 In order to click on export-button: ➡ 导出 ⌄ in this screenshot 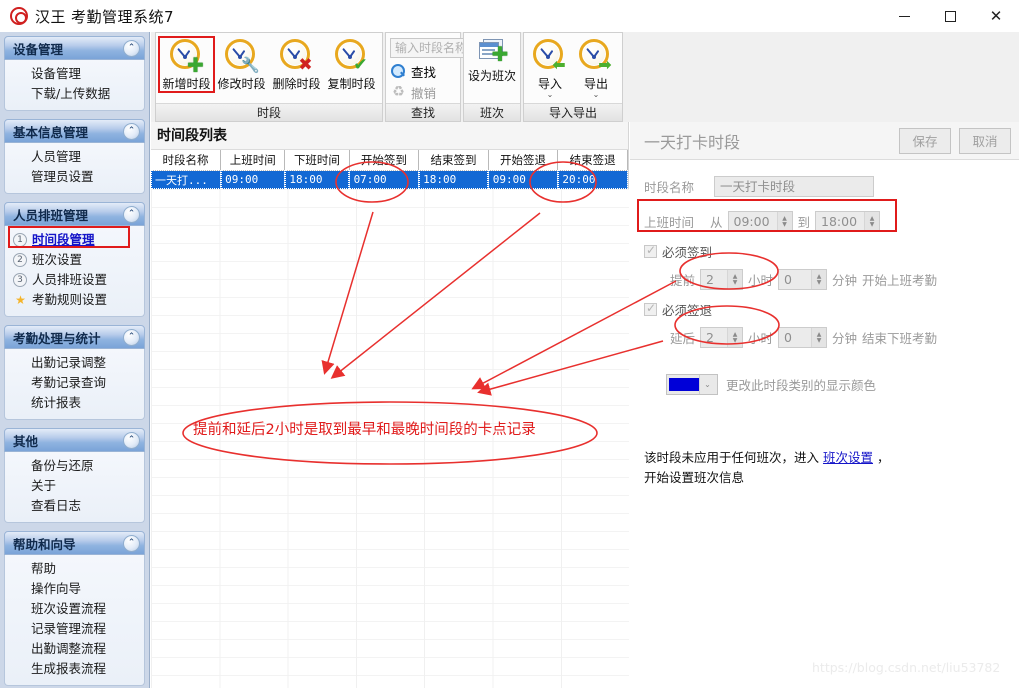, I will do `click(596, 68)`.